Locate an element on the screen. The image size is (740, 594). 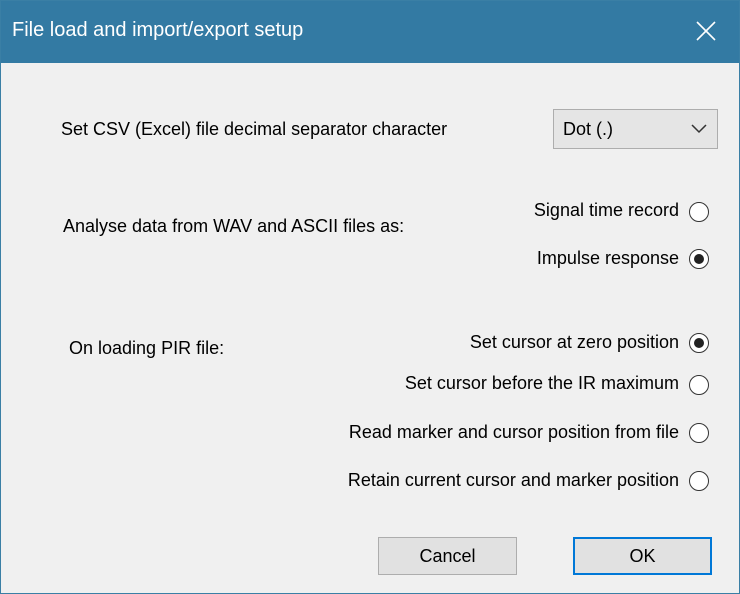
ok-button: OK is located at coordinates (642, 556).